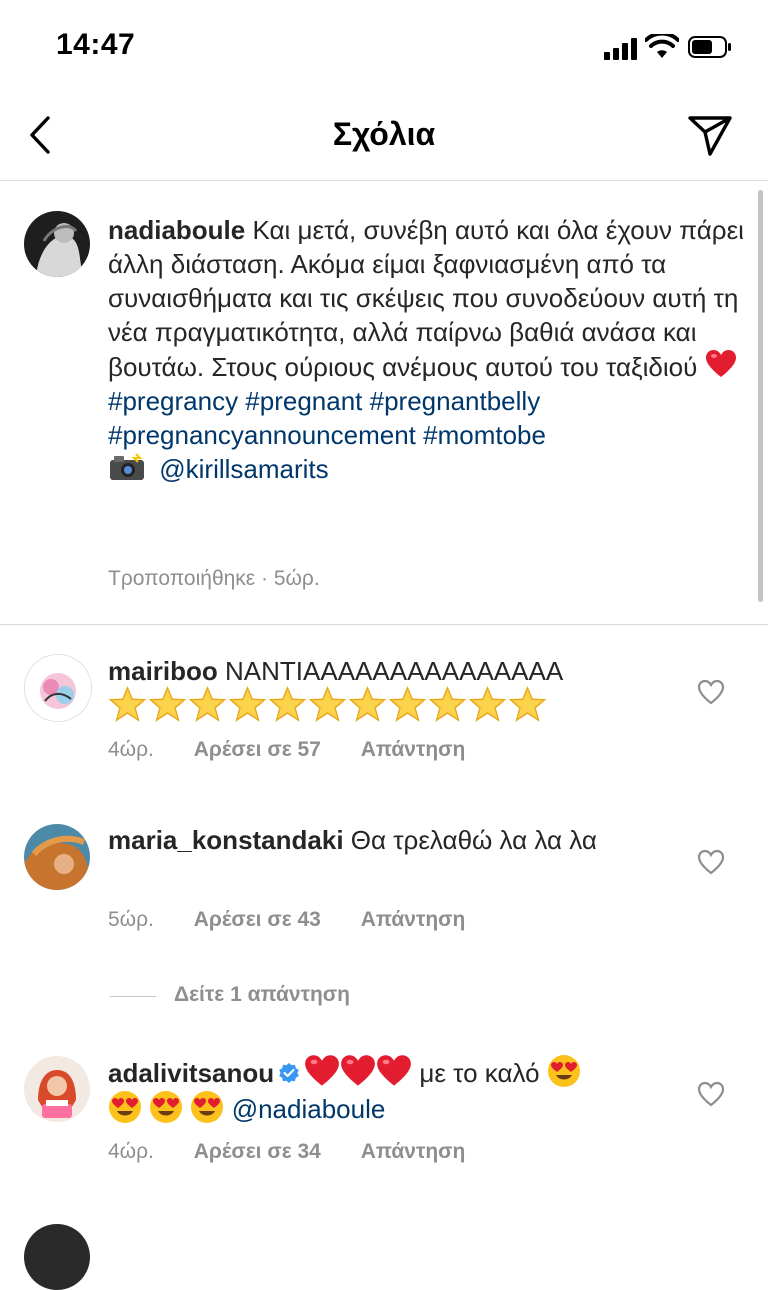 The width and height of the screenshot is (768, 1290). I want to click on comment-body: maria_konstandaki Θα τρελαθώ λα λα λα, so click(388, 840).